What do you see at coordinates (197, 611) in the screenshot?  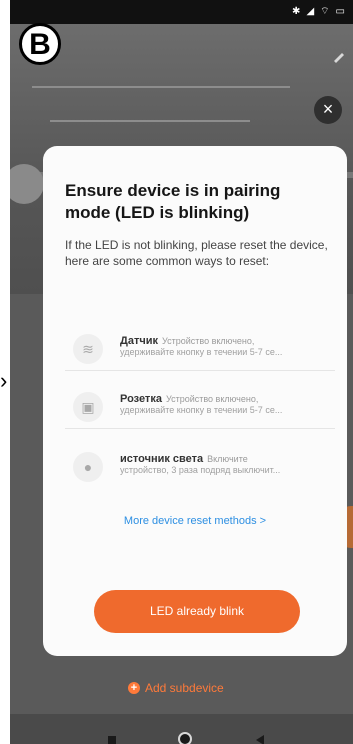 I see `led-already-blink-button: LED already blink` at bounding box center [197, 611].